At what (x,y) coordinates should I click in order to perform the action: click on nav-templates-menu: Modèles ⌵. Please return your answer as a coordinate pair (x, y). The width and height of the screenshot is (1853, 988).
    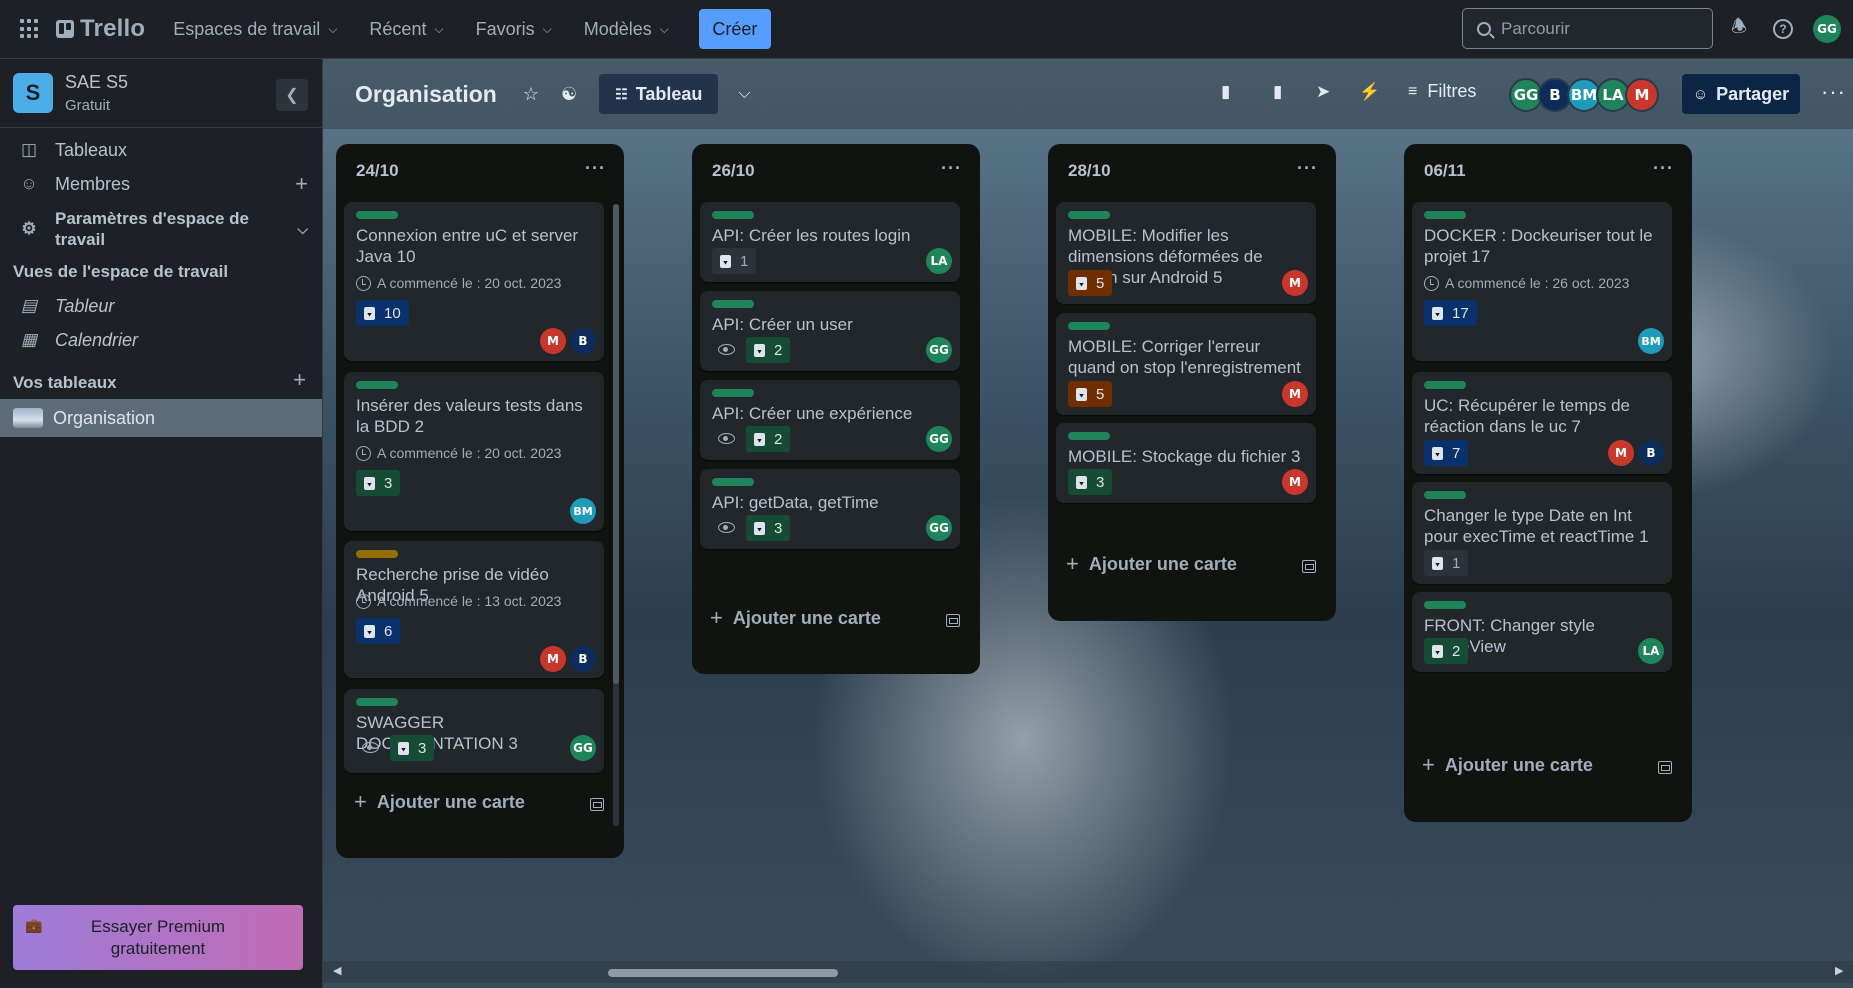
    Looking at the image, I should click on (626, 29).